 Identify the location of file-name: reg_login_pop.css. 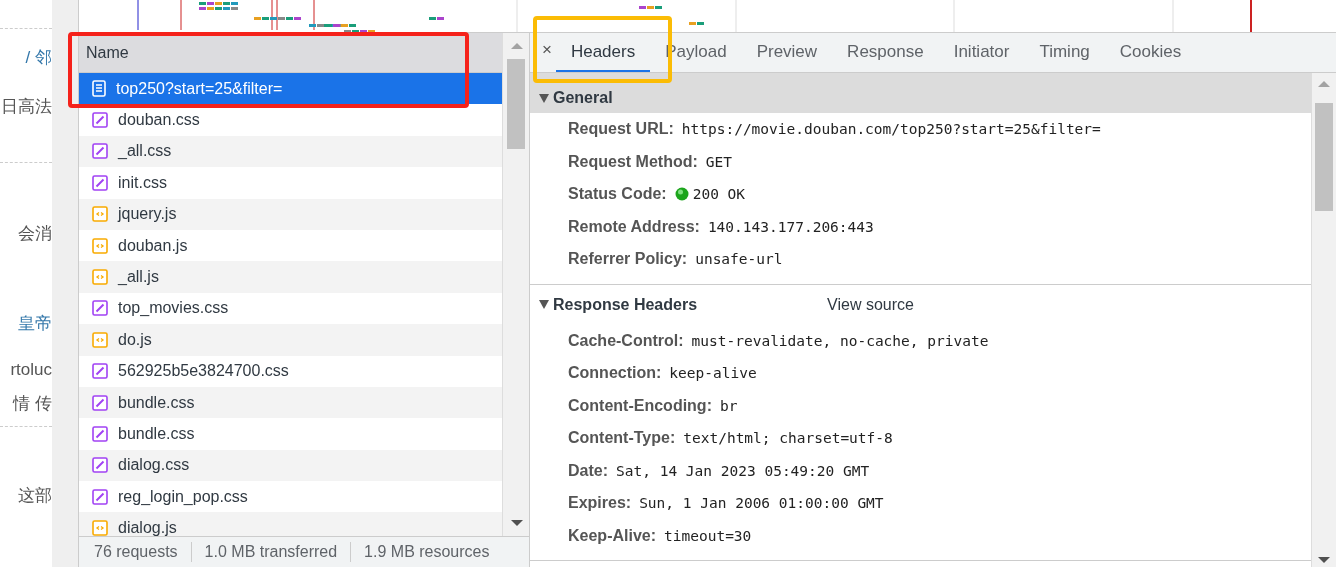
(183, 496).